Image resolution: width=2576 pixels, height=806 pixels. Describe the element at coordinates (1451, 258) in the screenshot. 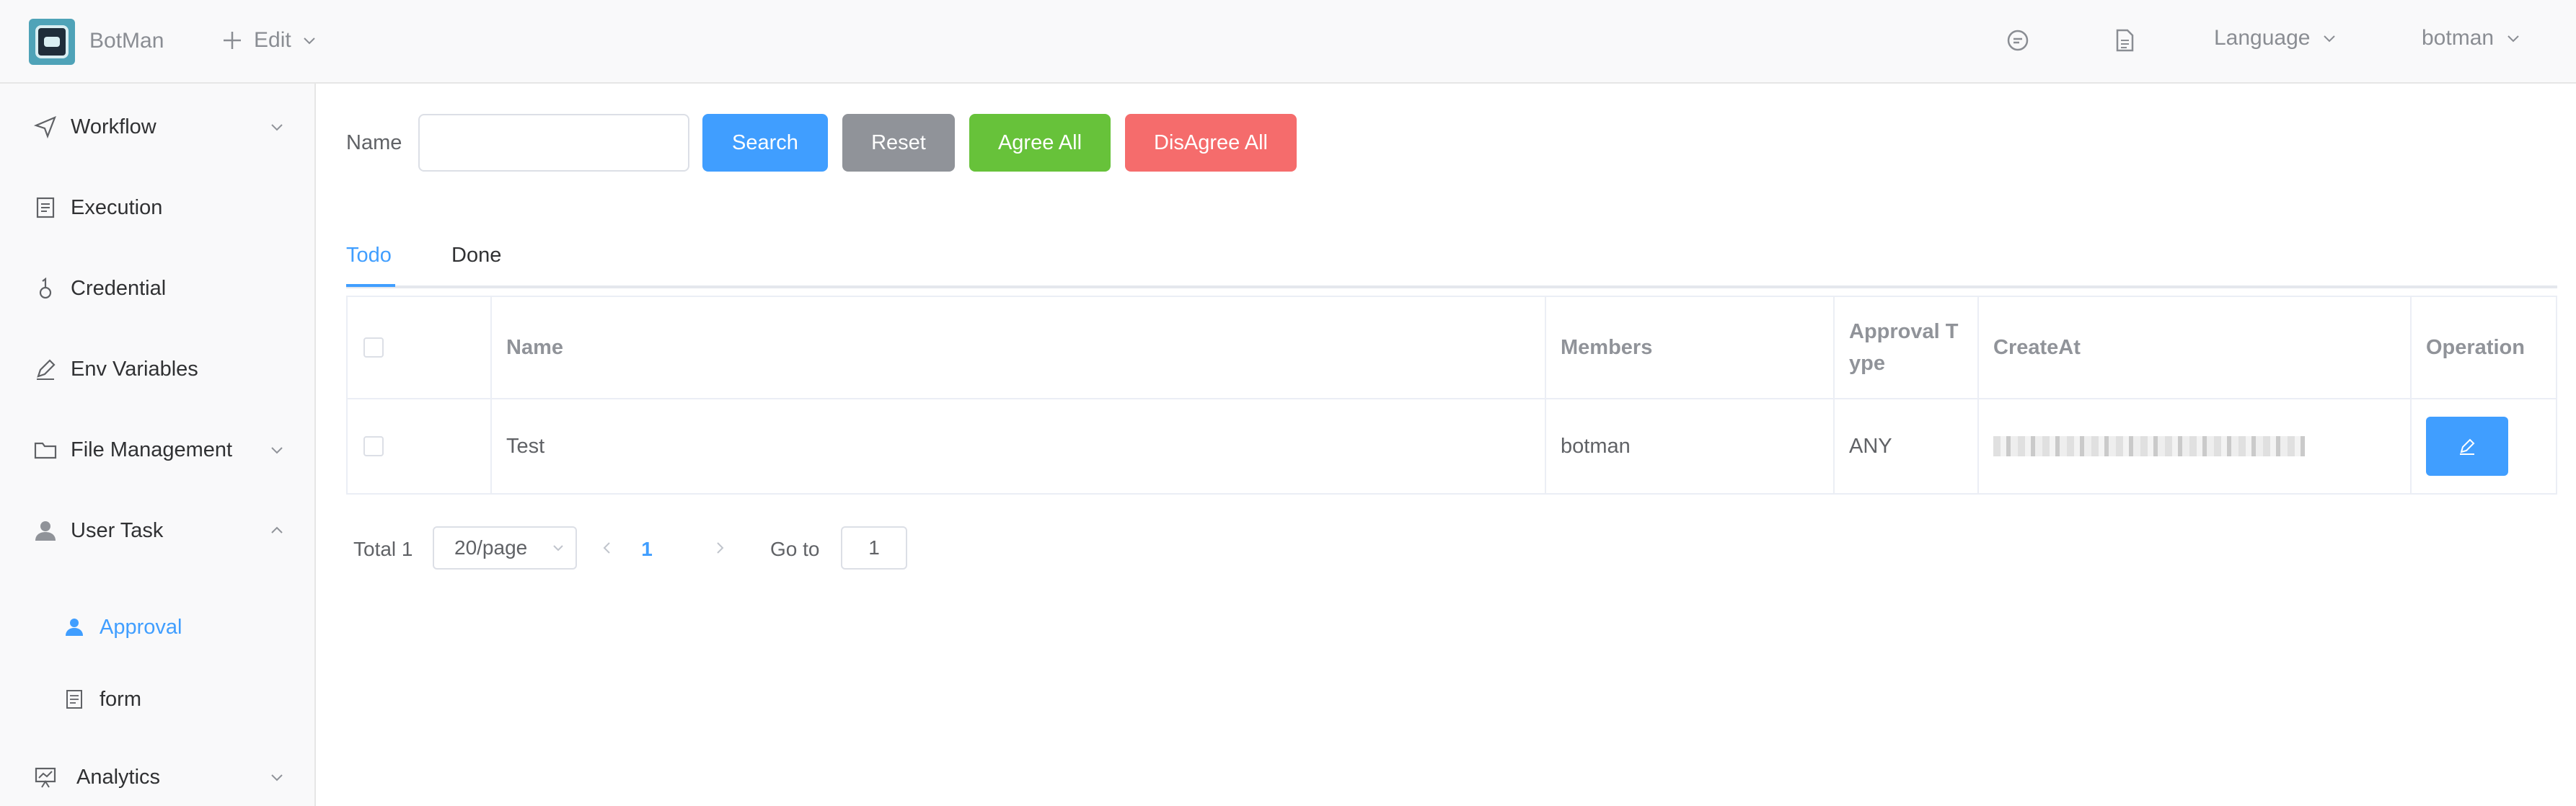

I see `task-tabs: Todo Done` at that location.